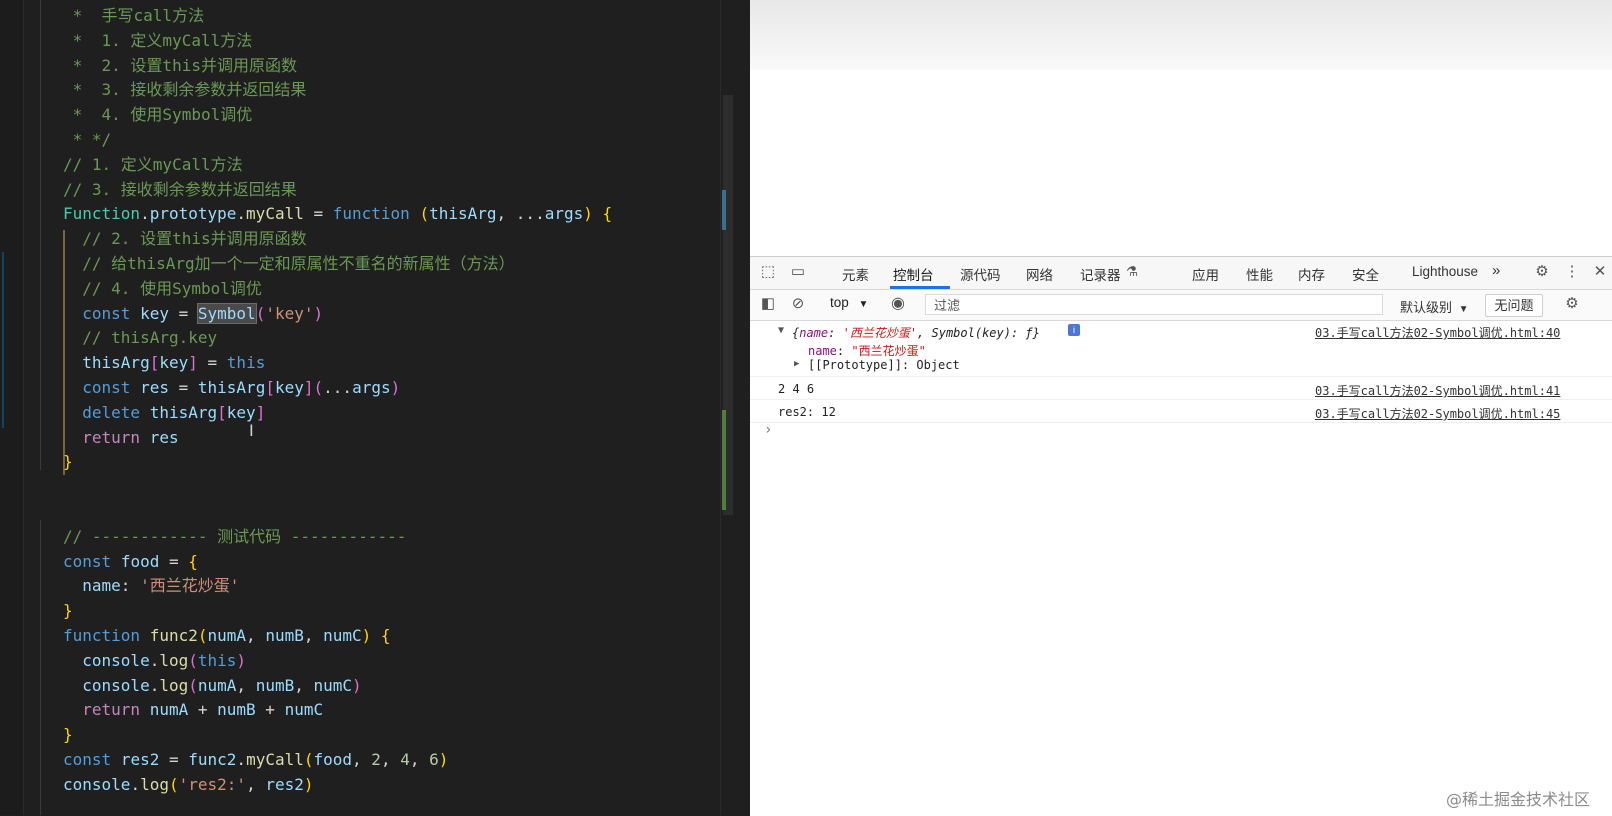 Image resolution: width=1612 pixels, height=816 pixels. What do you see at coordinates (337, 388) in the screenshot?
I see `code-line: const res = thisArg[key](...args)` at bounding box center [337, 388].